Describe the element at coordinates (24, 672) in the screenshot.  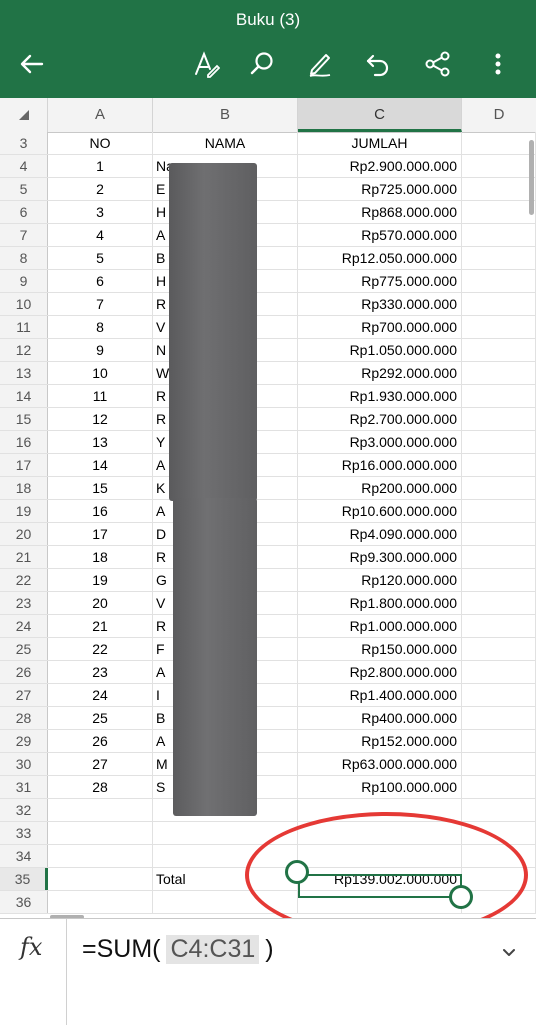
I see `row-header: 26` at that location.